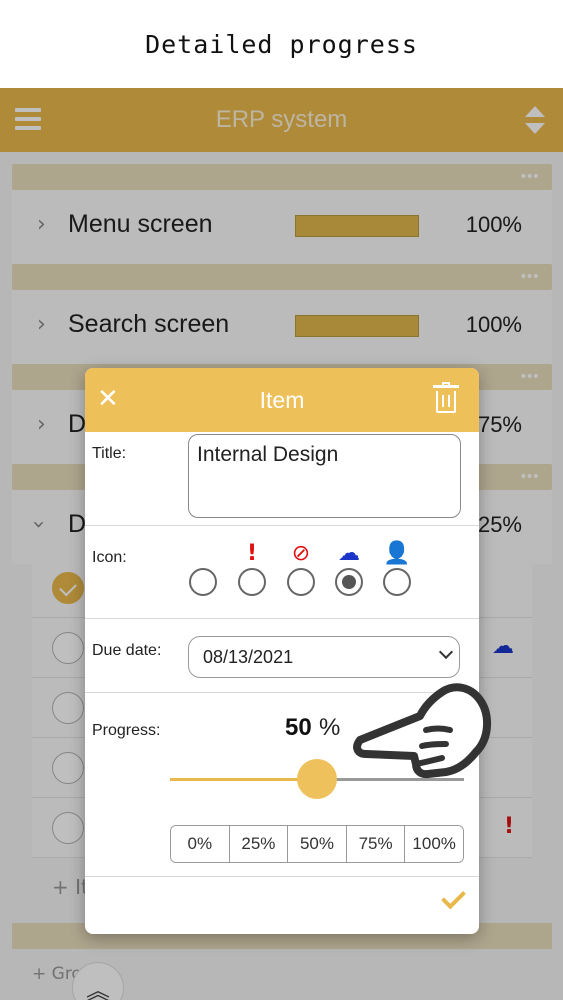 The width and height of the screenshot is (563, 1000). I want to click on pointing-hand-icon, so click(422, 731).